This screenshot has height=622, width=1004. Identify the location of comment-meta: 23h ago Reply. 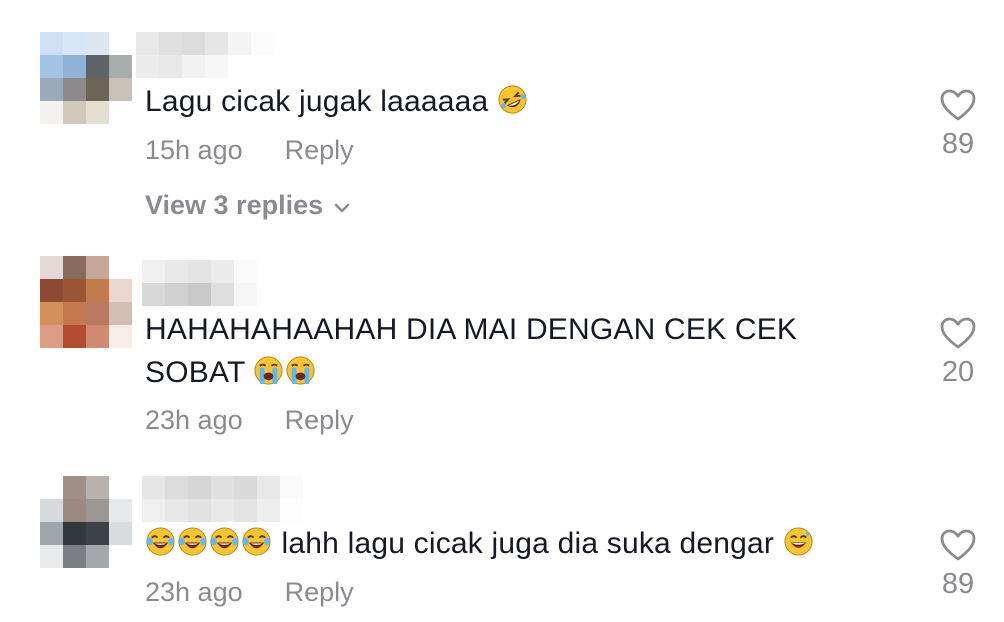
(249, 592).